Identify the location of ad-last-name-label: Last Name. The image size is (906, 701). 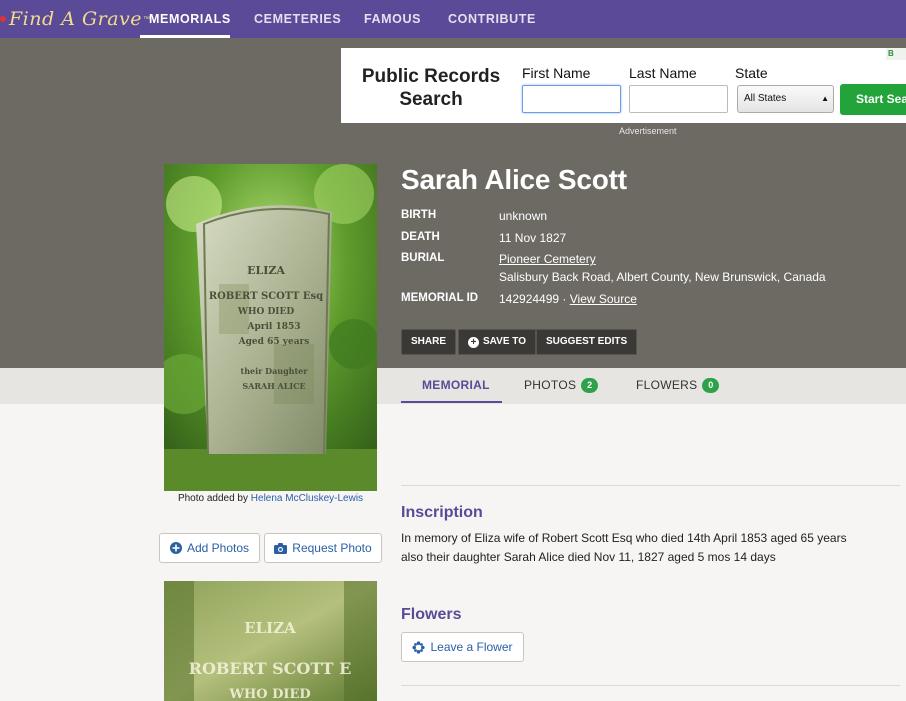
(663, 73).